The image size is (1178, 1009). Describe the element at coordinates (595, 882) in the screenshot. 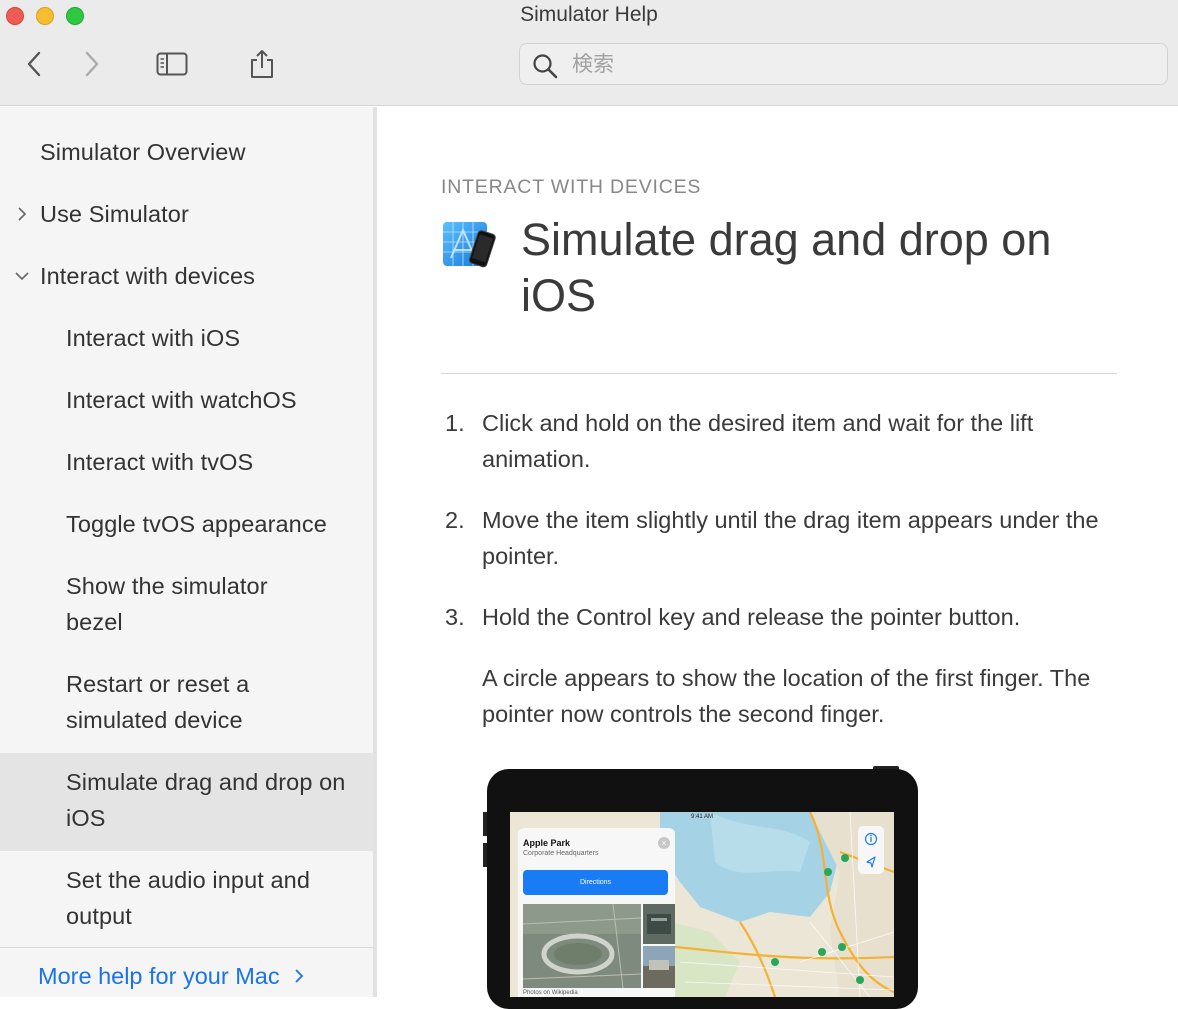

I see `directions-button: Directions` at that location.